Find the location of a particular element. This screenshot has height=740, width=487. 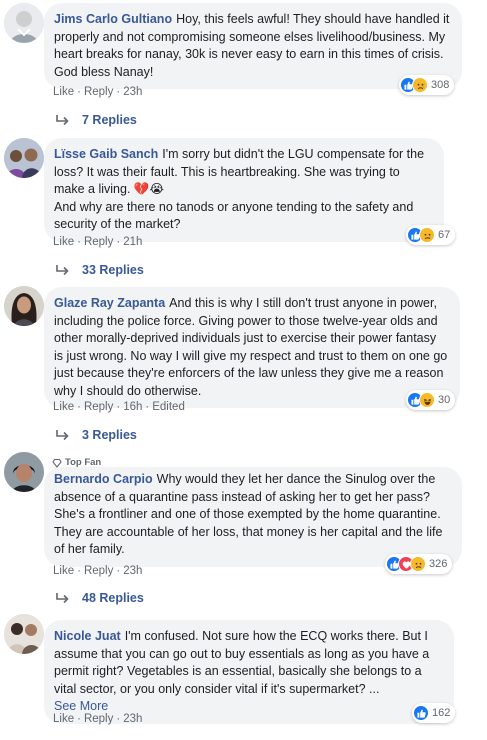

comment-author: Bernardo Carpio is located at coordinates (103, 479).